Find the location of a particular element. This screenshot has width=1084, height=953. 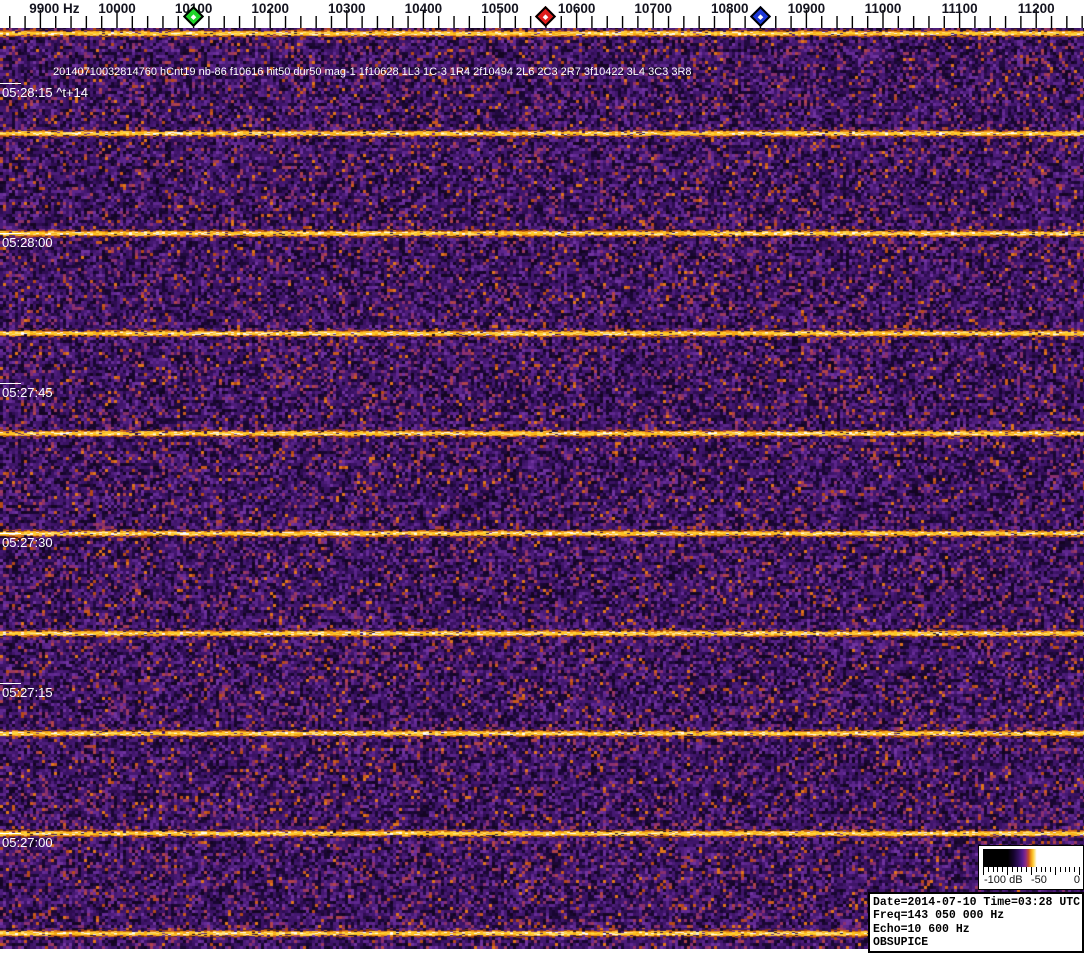

freq-tick-label: 11000 is located at coordinates (883, 8).